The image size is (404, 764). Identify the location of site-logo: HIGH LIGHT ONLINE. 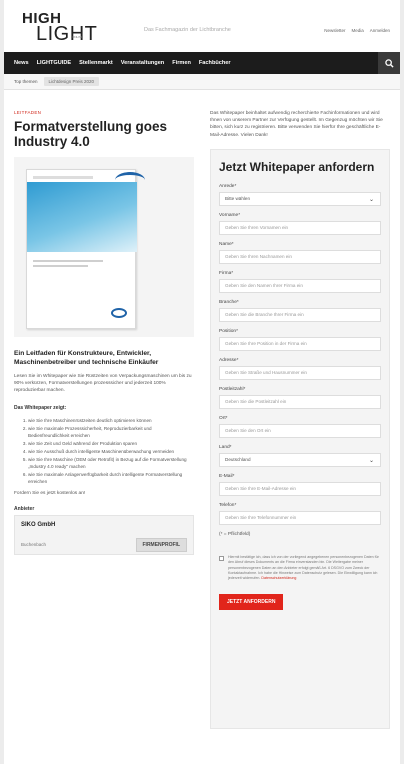
(59, 27).